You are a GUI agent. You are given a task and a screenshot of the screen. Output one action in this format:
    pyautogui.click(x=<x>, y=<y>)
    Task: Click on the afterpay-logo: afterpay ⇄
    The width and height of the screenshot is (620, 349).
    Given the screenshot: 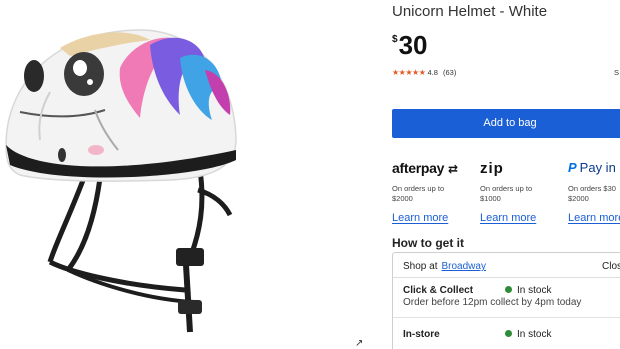 What is the action you would take?
    pyautogui.click(x=425, y=168)
    